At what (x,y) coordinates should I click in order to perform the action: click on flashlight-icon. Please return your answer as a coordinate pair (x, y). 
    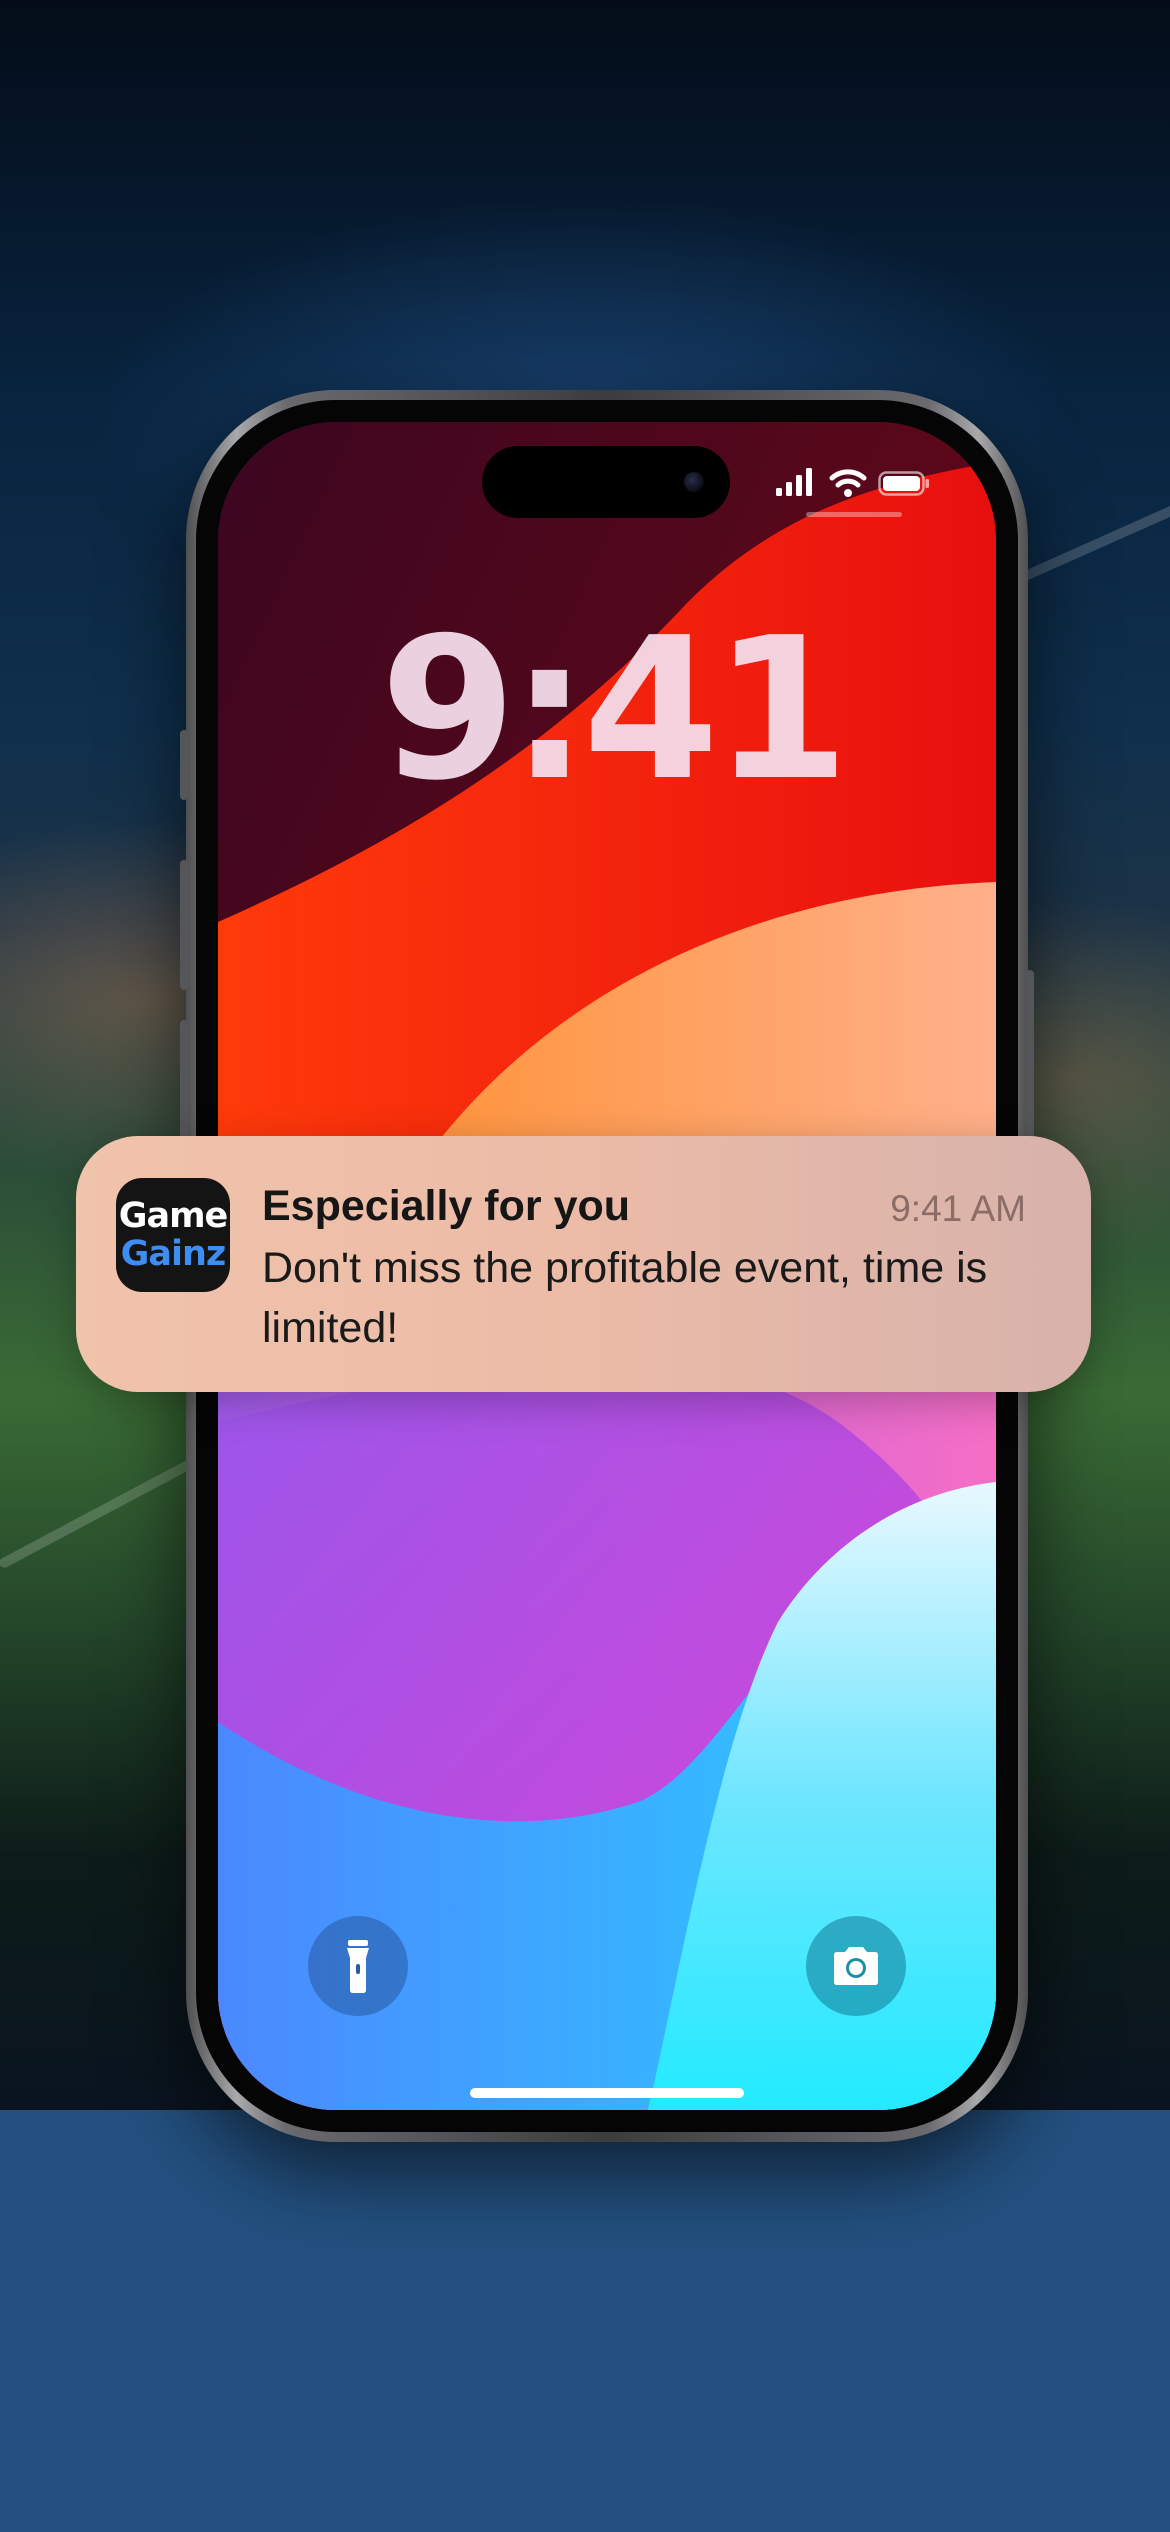
    Looking at the image, I should click on (358, 1966).